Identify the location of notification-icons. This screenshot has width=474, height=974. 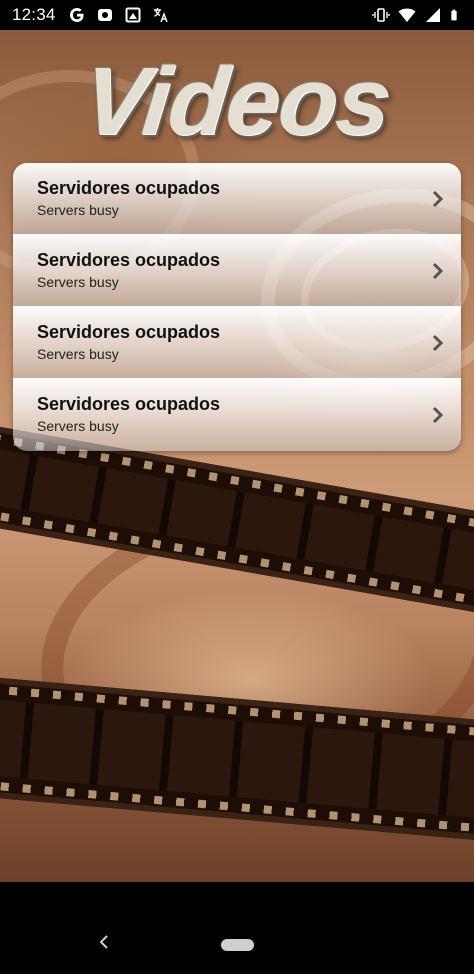
(119, 15).